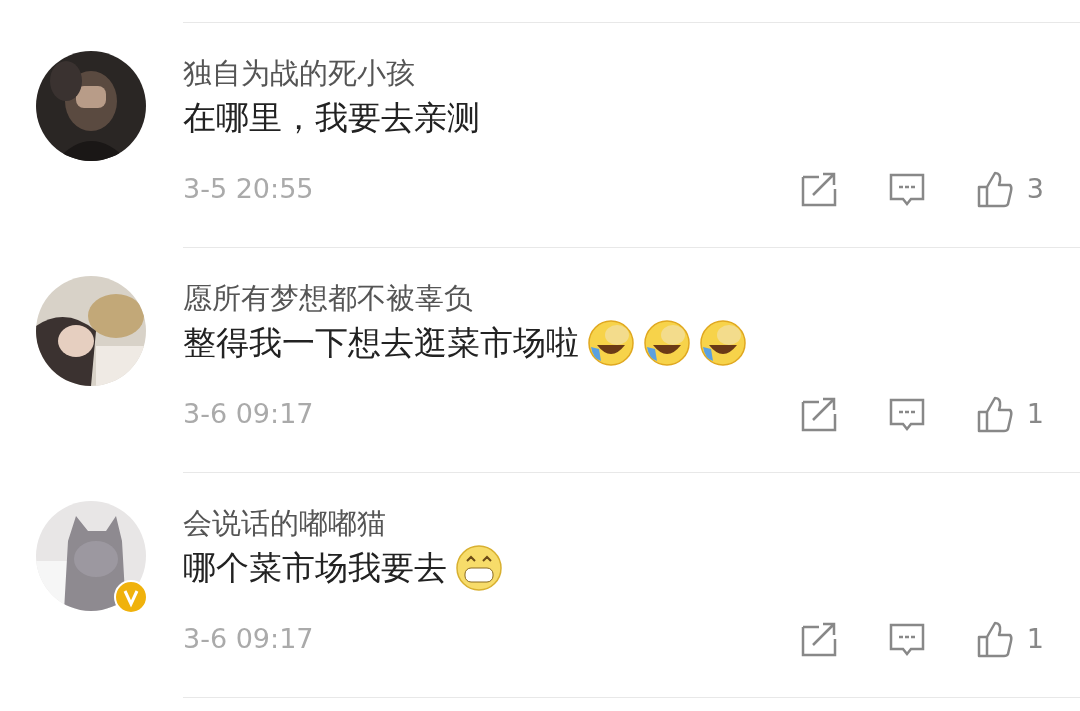 Image resolution: width=1080 pixels, height=711 pixels. I want to click on comment-text: 整得我一下想去逛菜市场啦, so click(381, 343).